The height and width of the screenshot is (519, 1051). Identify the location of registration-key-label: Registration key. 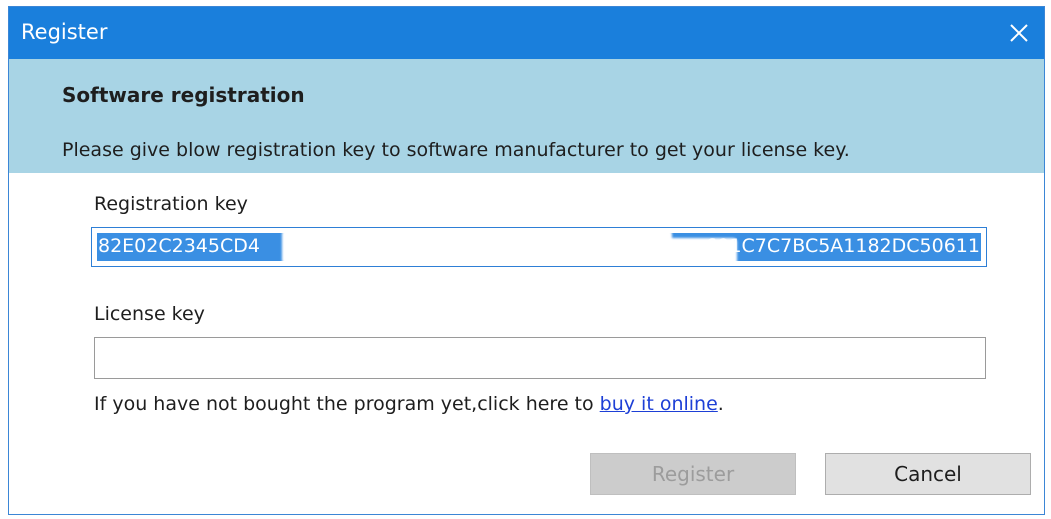
(171, 204).